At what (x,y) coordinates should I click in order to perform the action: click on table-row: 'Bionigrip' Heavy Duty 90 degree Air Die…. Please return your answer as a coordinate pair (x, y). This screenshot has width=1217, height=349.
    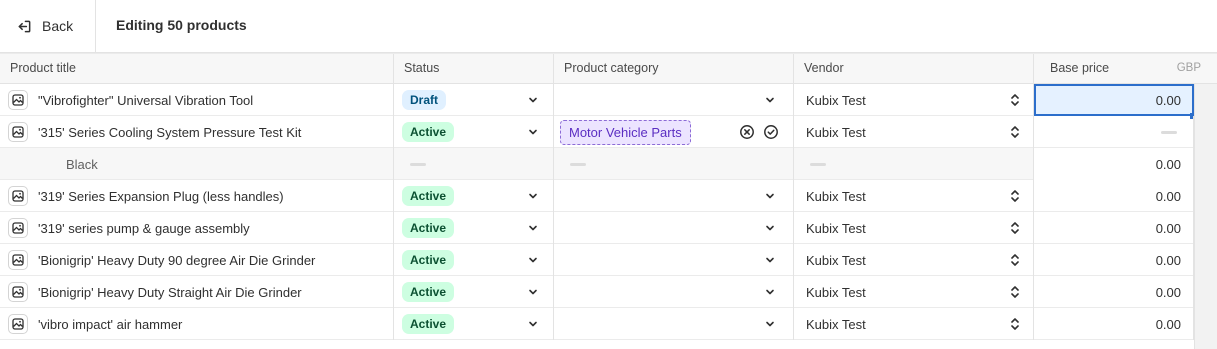
    Looking at the image, I should click on (597, 260).